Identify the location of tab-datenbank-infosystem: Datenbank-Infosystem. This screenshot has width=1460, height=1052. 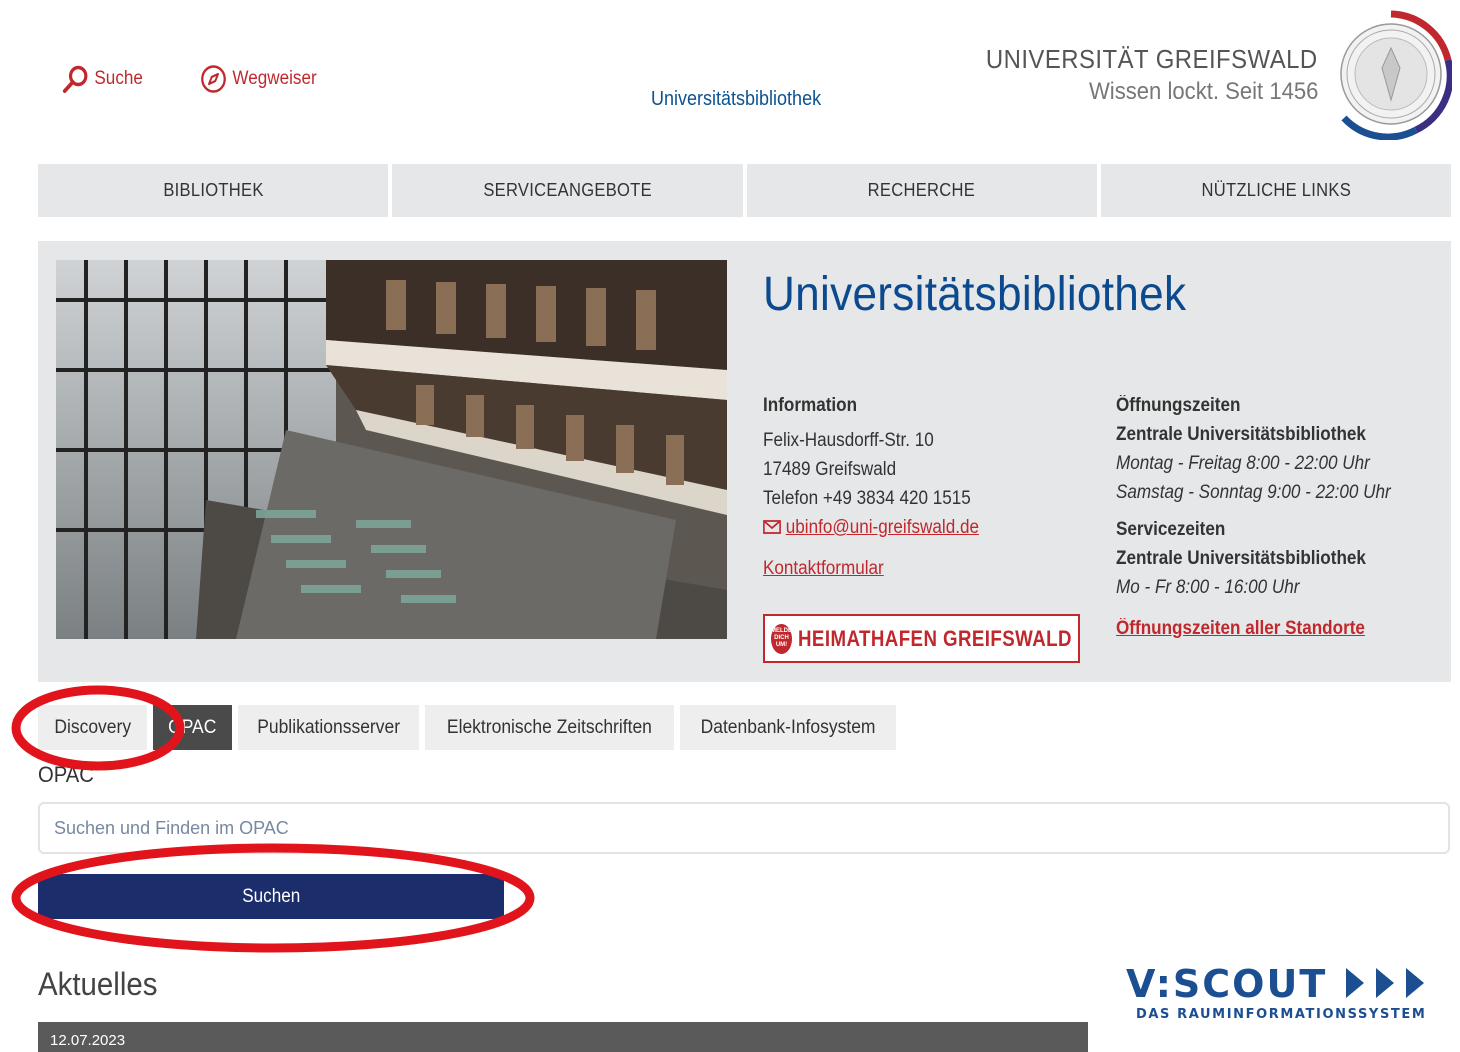
(788, 727).